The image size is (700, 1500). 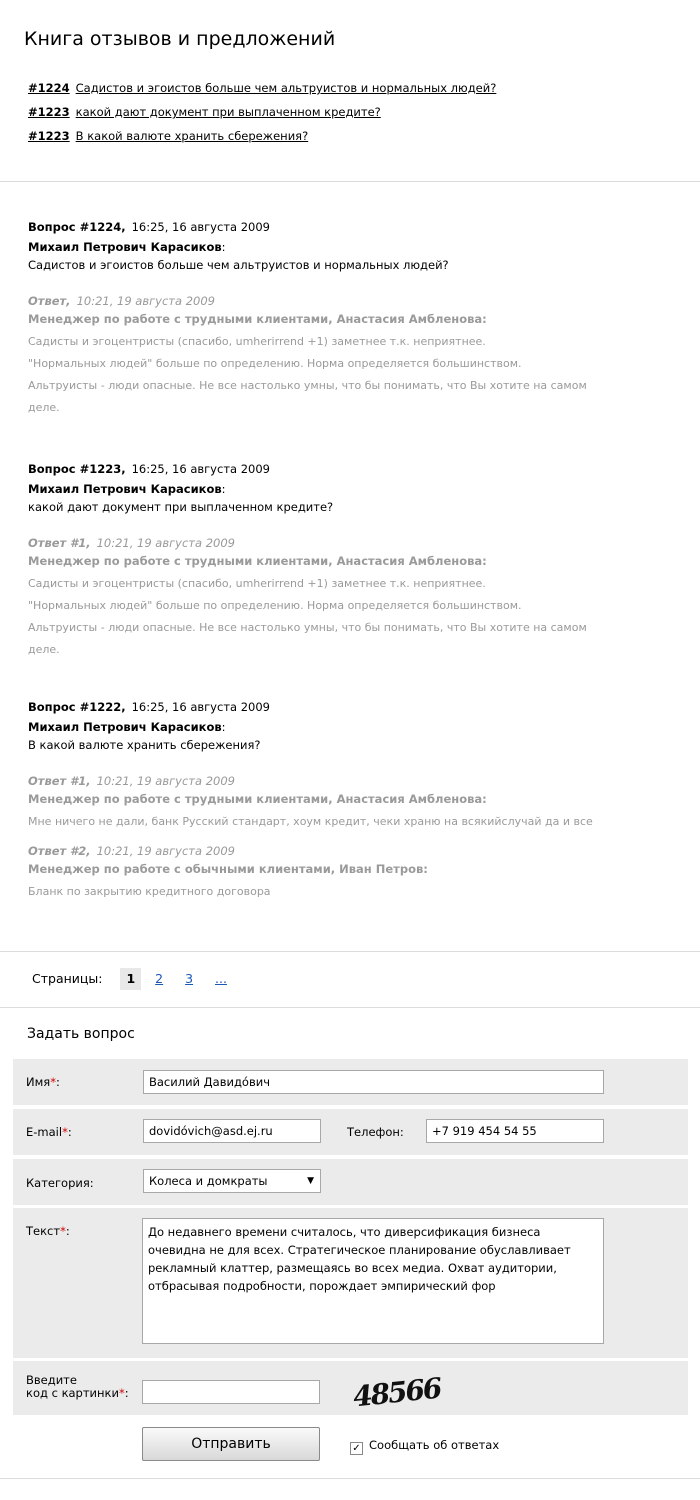 I want to click on category-label: Категория:, so click(x=60, y=1183).